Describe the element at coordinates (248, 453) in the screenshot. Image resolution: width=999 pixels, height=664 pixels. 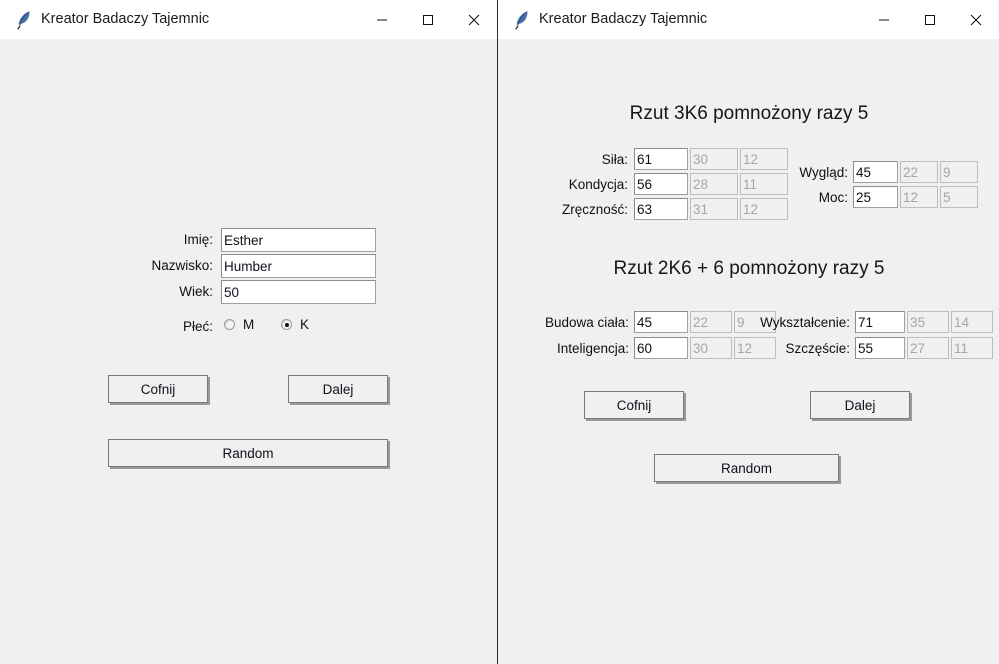
I see `random-button-left: Random` at that location.